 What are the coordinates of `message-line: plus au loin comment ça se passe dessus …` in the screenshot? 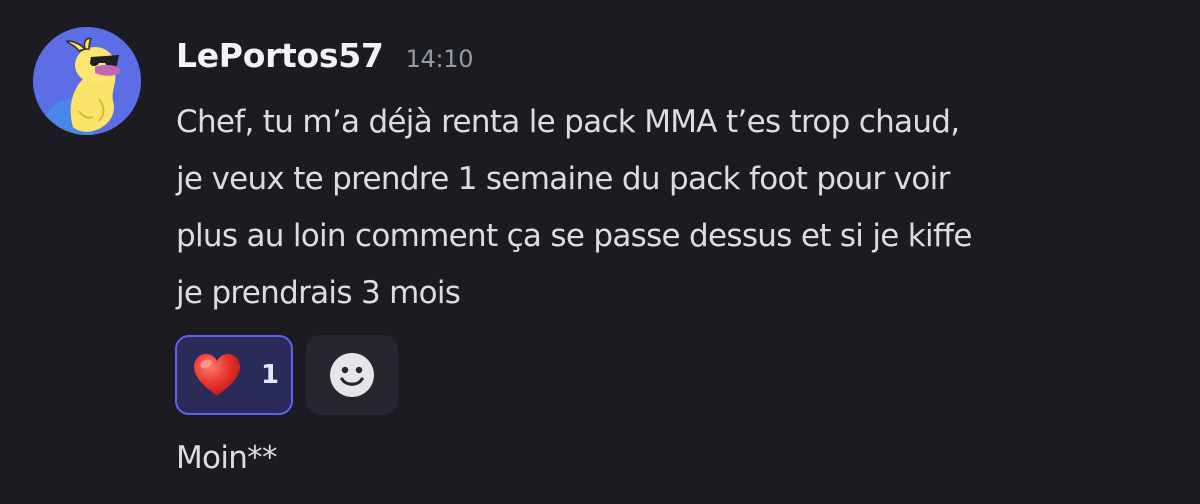 It's located at (574, 236).